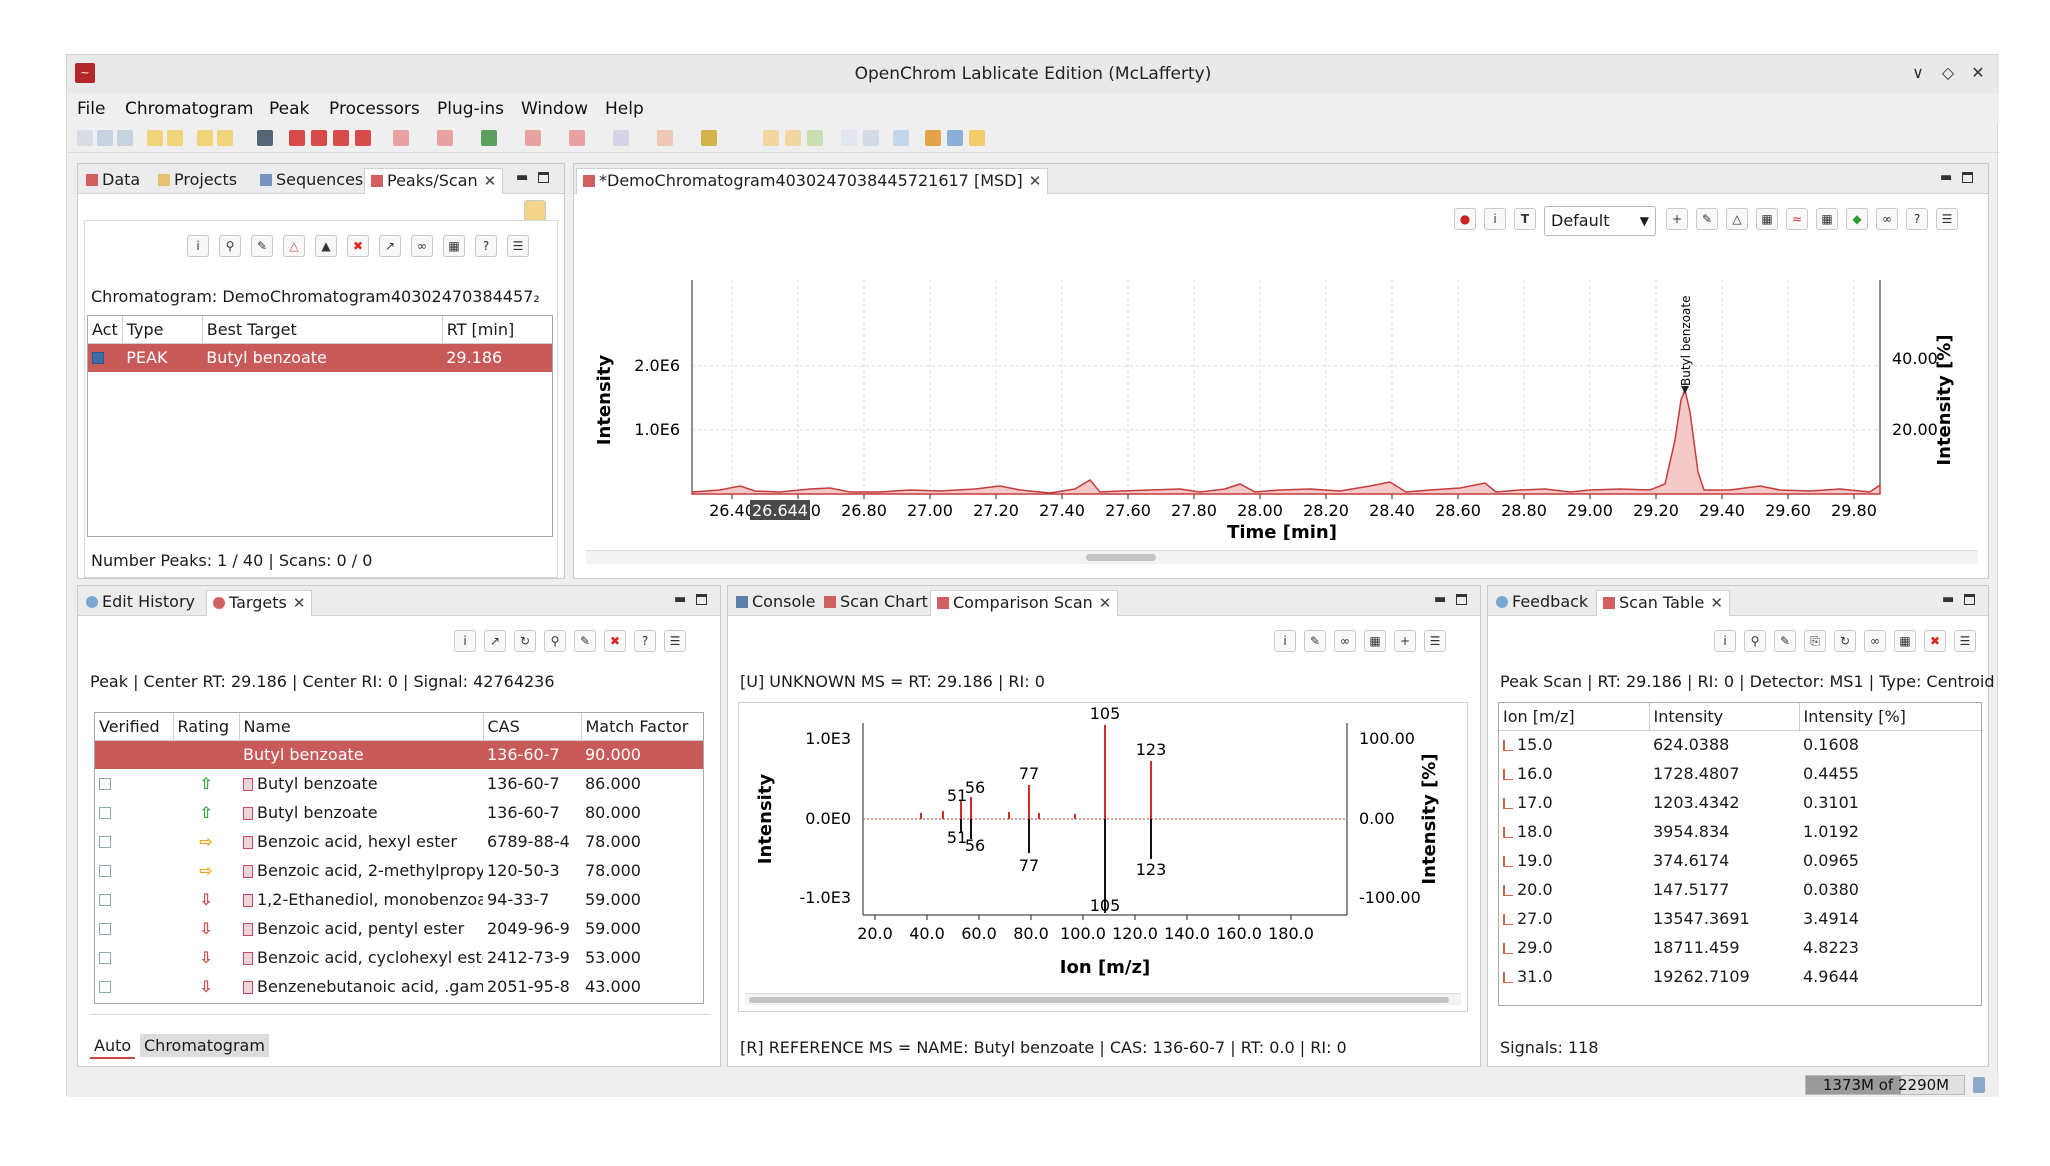 The image size is (2050, 1166). Describe the element at coordinates (642, 727) in the screenshot. I see `col-match-factor: Match Factor` at that location.